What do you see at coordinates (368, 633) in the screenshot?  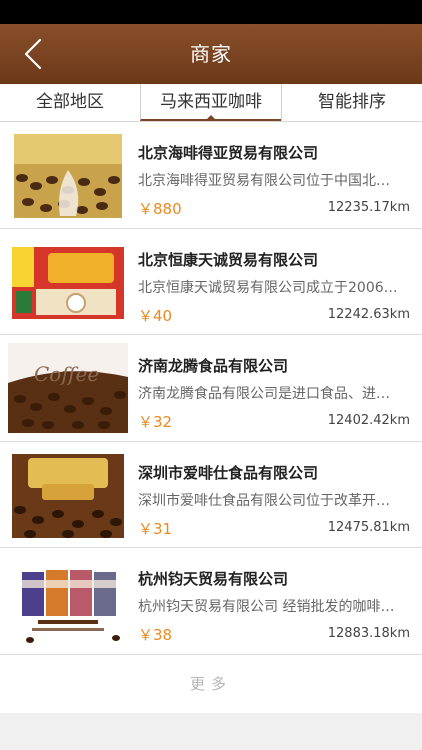 I see `merchant-distance: 12883.18km` at bounding box center [368, 633].